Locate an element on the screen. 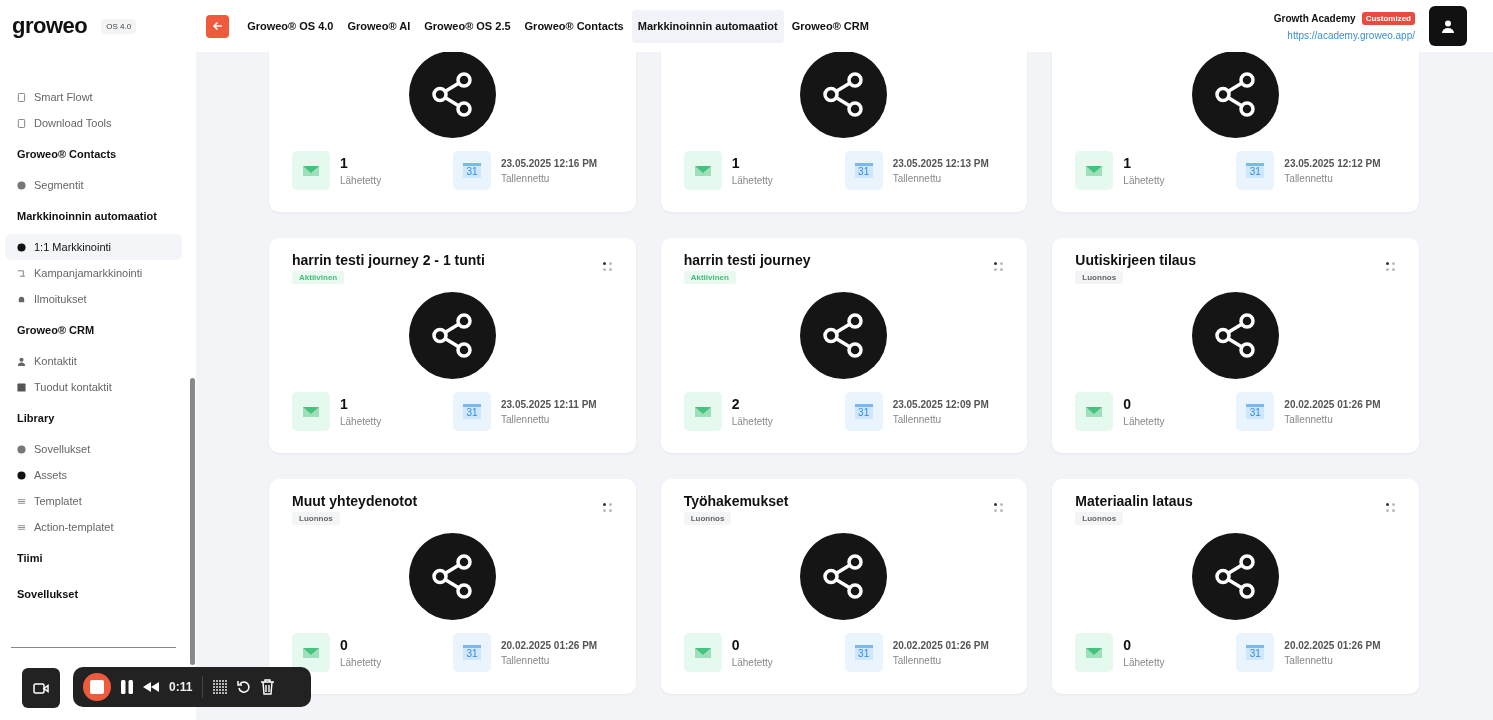 Image resolution: width=1493 pixels, height=720 pixels. sidebar-section-title: Library is located at coordinates (36, 418).